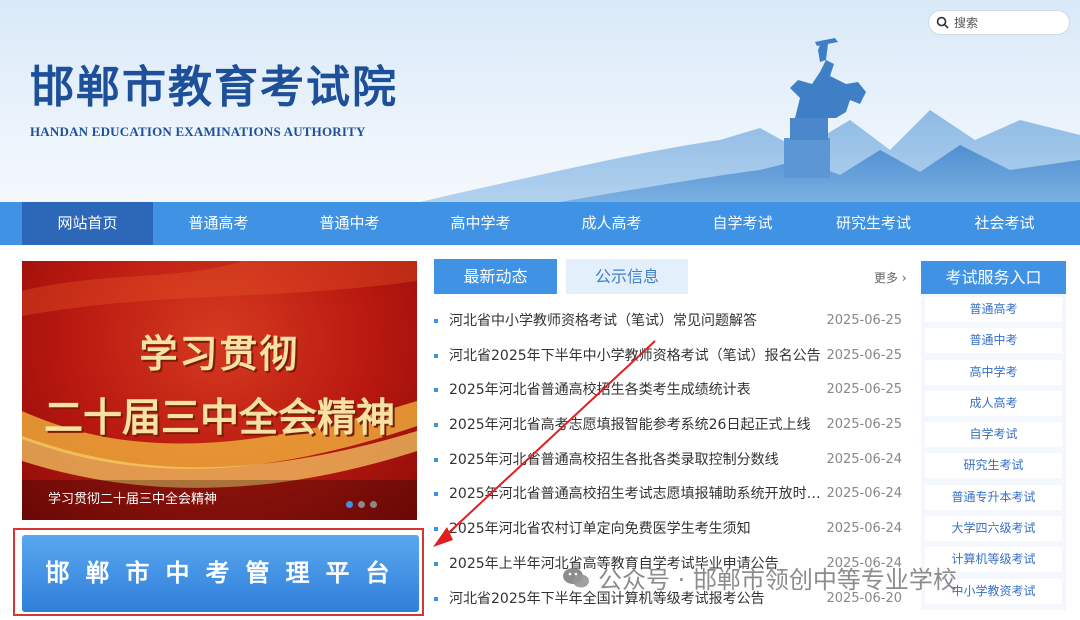 The width and height of the screenshot is (1080, 620). I want to click on service-link-cet: 大学四六级考试, so click(993, 531).